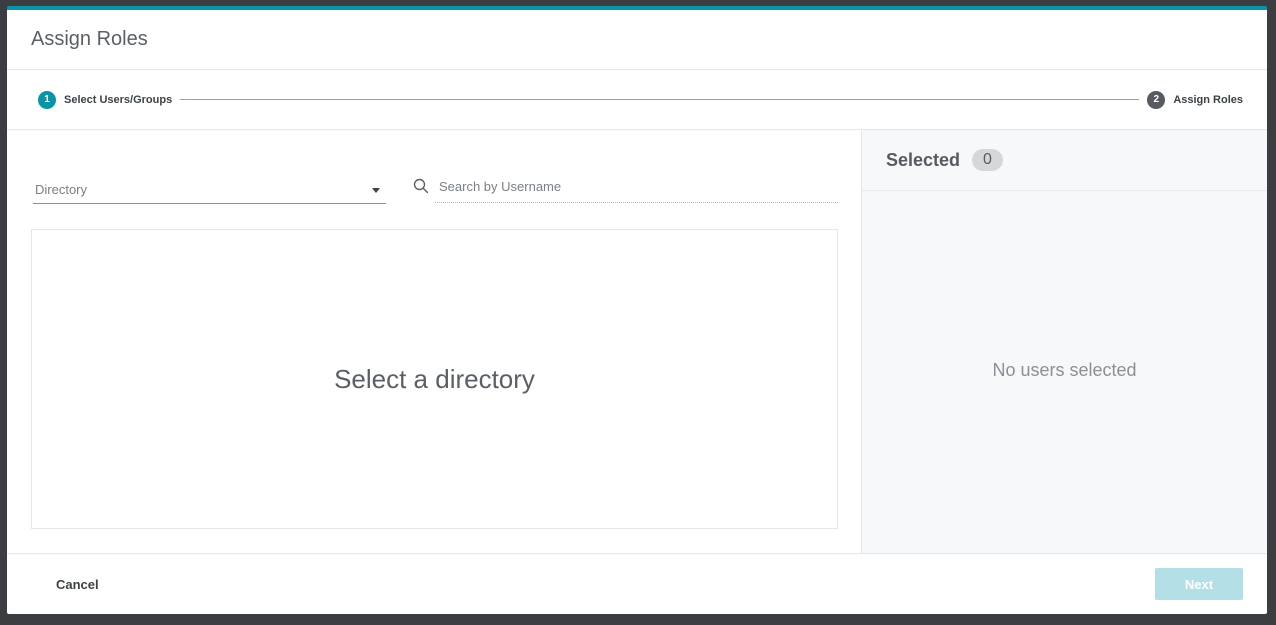  Describe the element at coordinates (637, 584) in the screenshot. I see `modal-footer: Cancel Next` at that location.